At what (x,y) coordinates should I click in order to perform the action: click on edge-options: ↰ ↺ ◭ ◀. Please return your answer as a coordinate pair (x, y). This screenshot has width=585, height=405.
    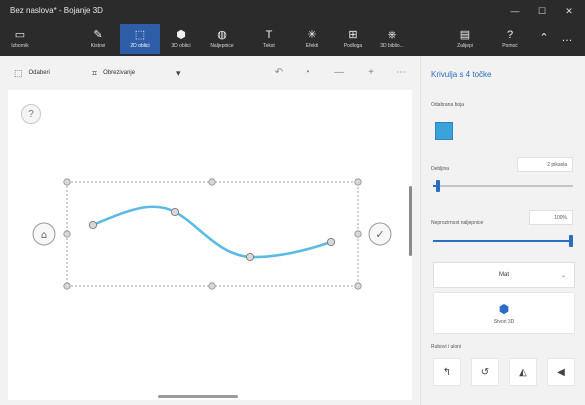
    Looking at the image, I should click on (504, 373).